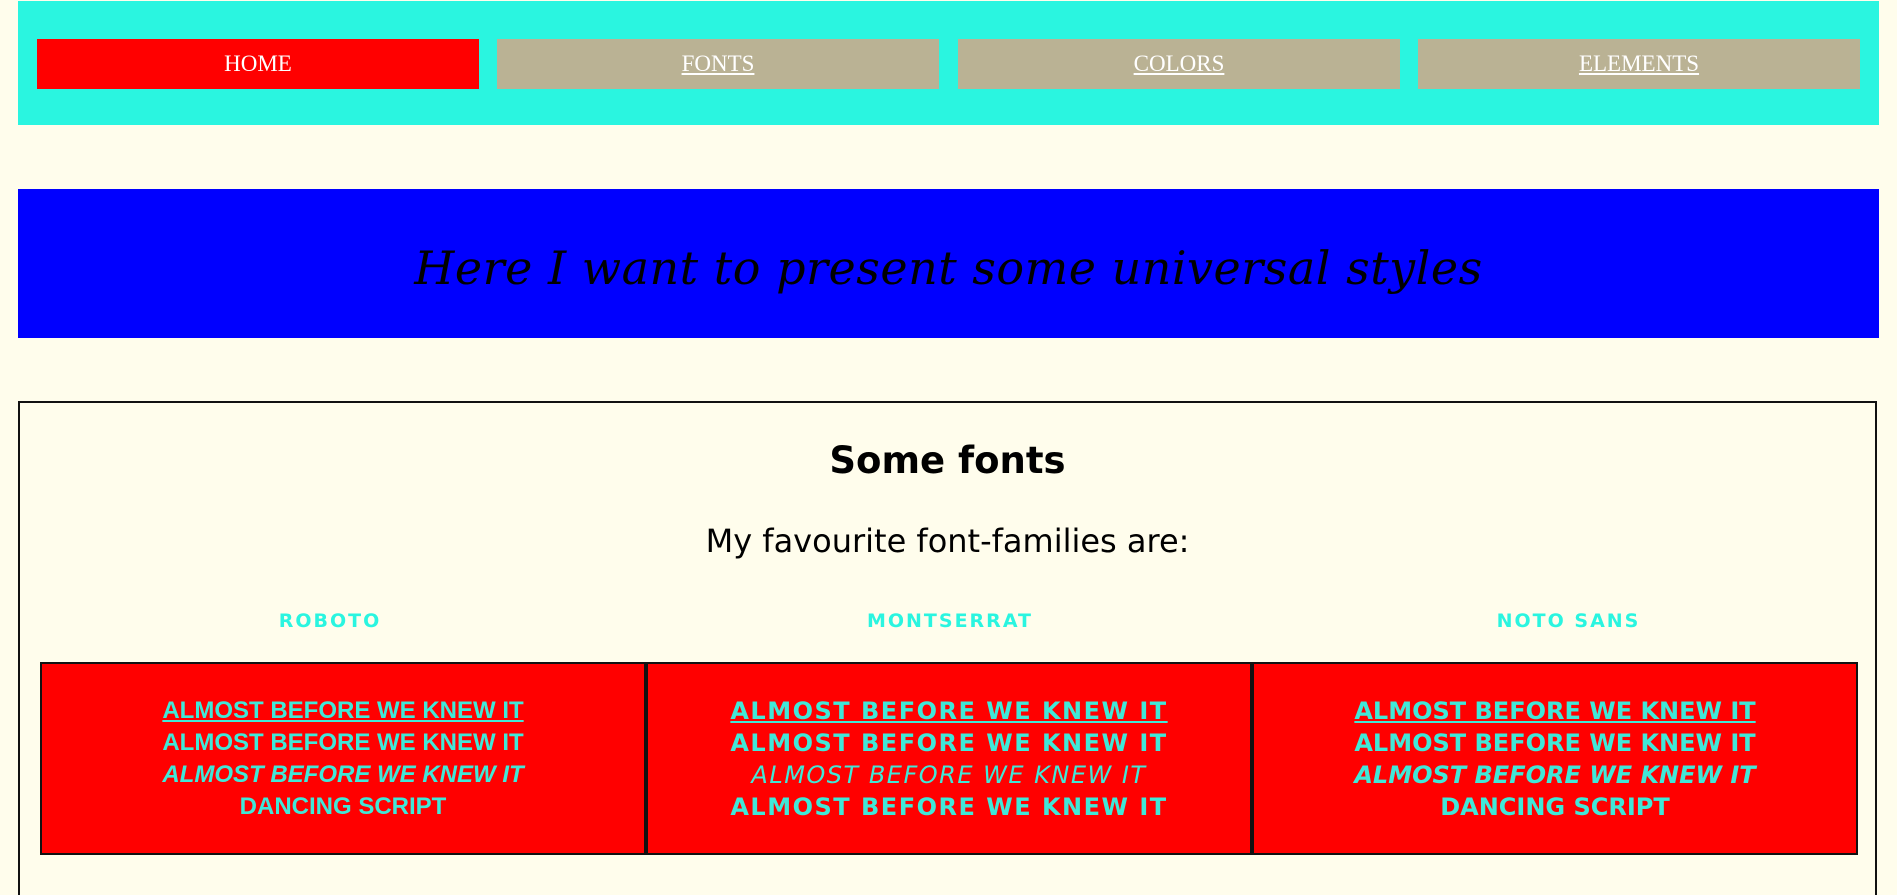 Image resolution: width=1897 pixels, height=895 pixels. What do you see at coordinates (718, 64) in the screenshot?
I see `nav-item-fonts: FONTS` at bounding box center [718, 64].